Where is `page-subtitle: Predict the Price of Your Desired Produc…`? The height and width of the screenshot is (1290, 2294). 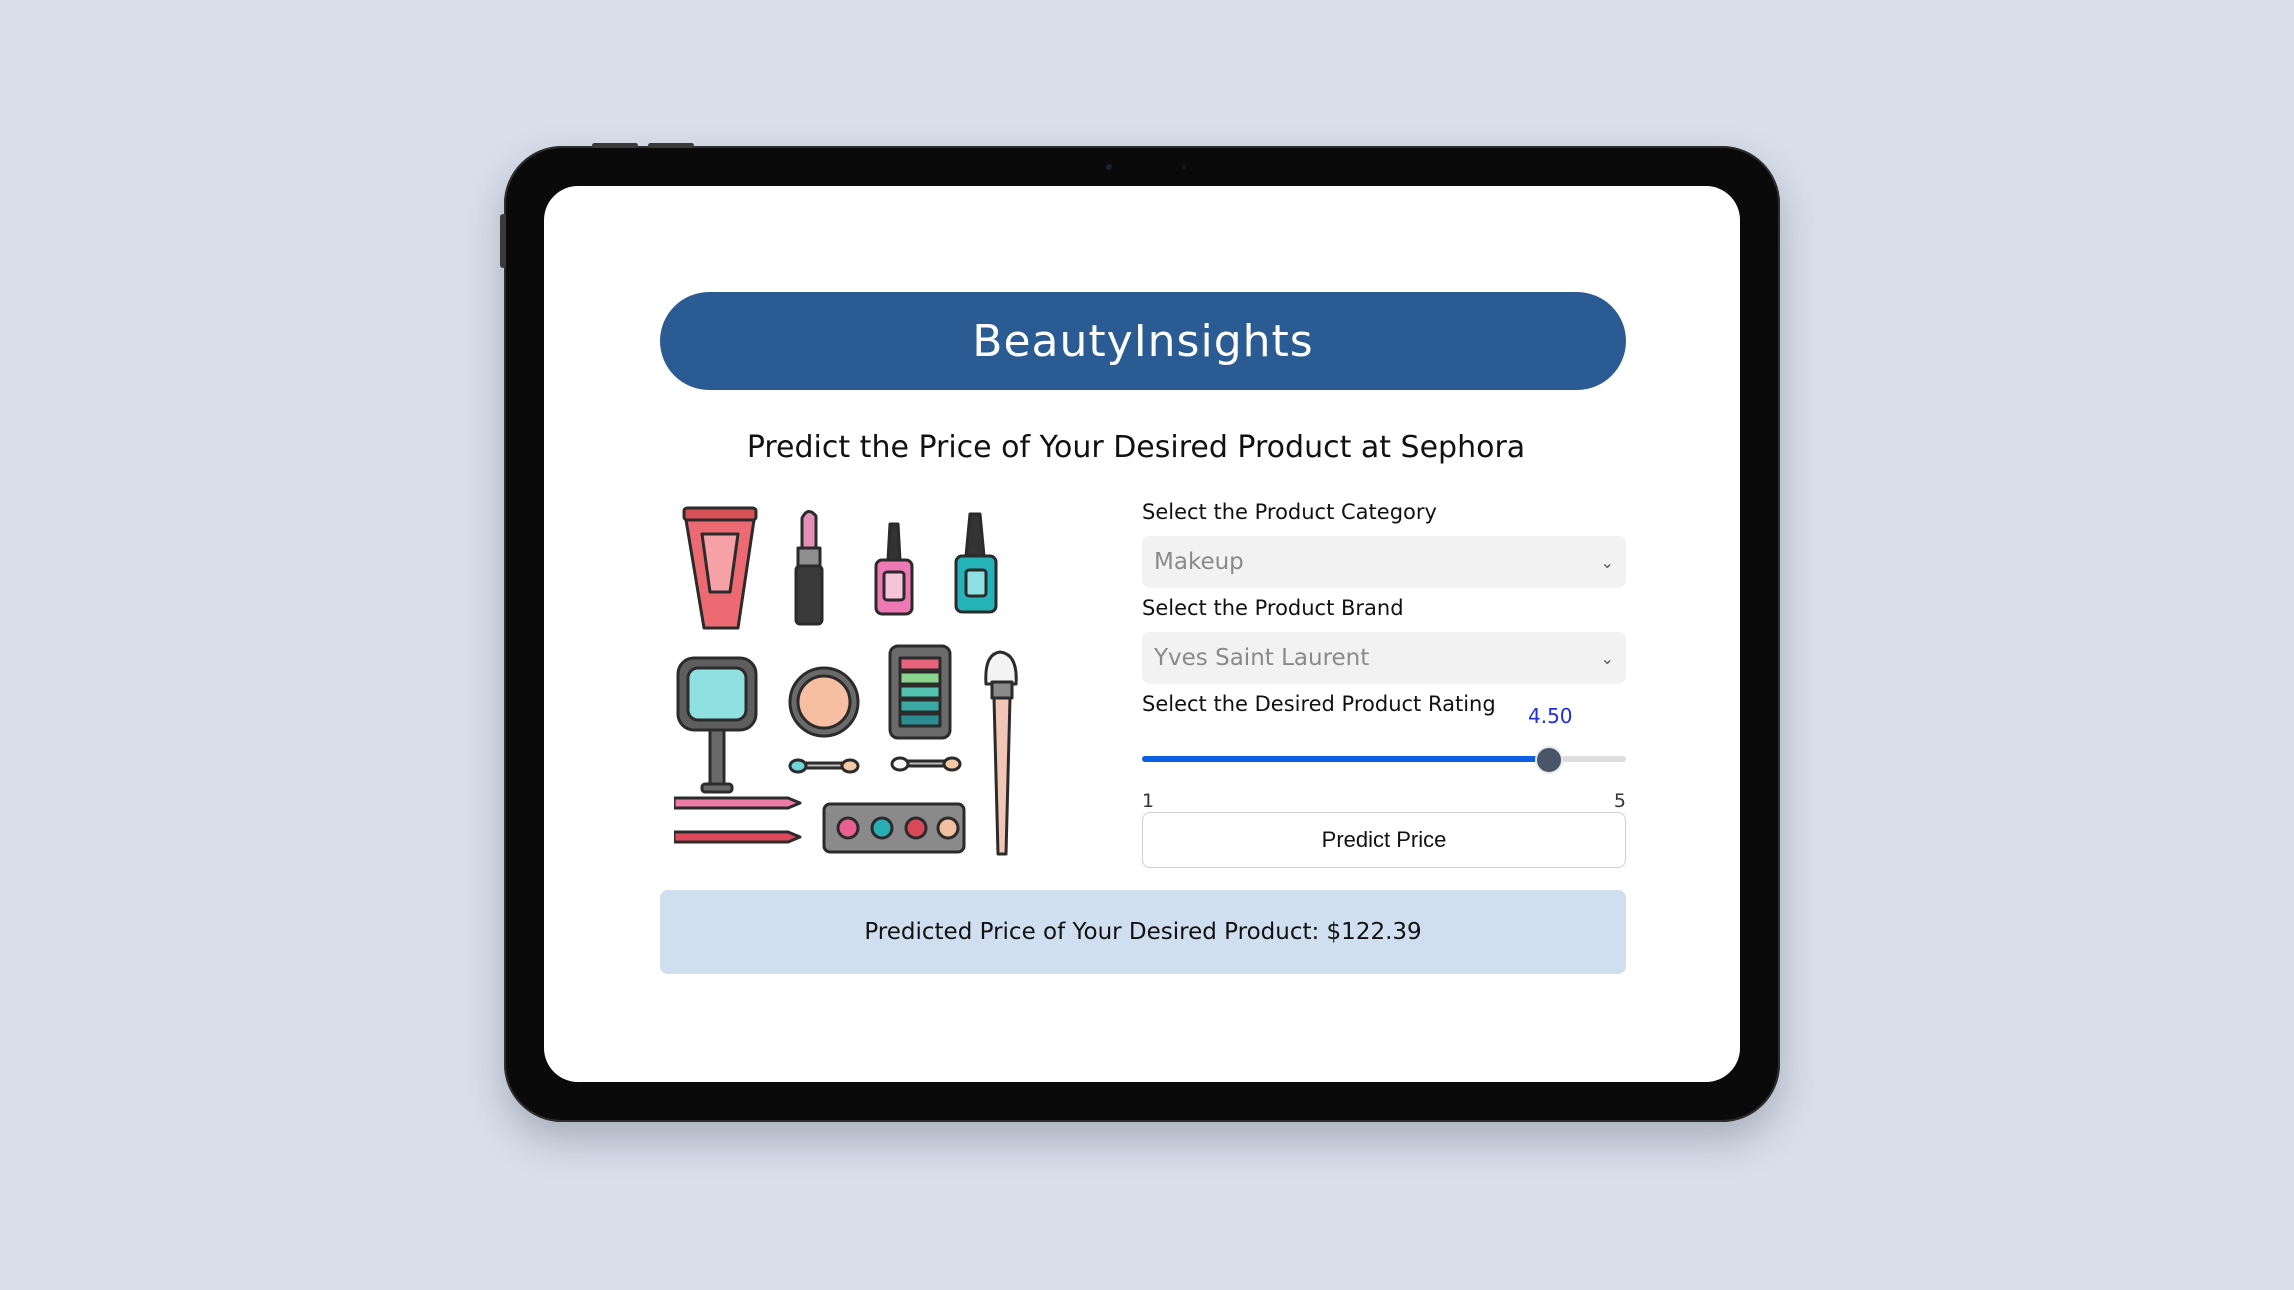 page-subtitle: Predict the Price of Your Desired Produc… is located at coordinates (1136, 447).